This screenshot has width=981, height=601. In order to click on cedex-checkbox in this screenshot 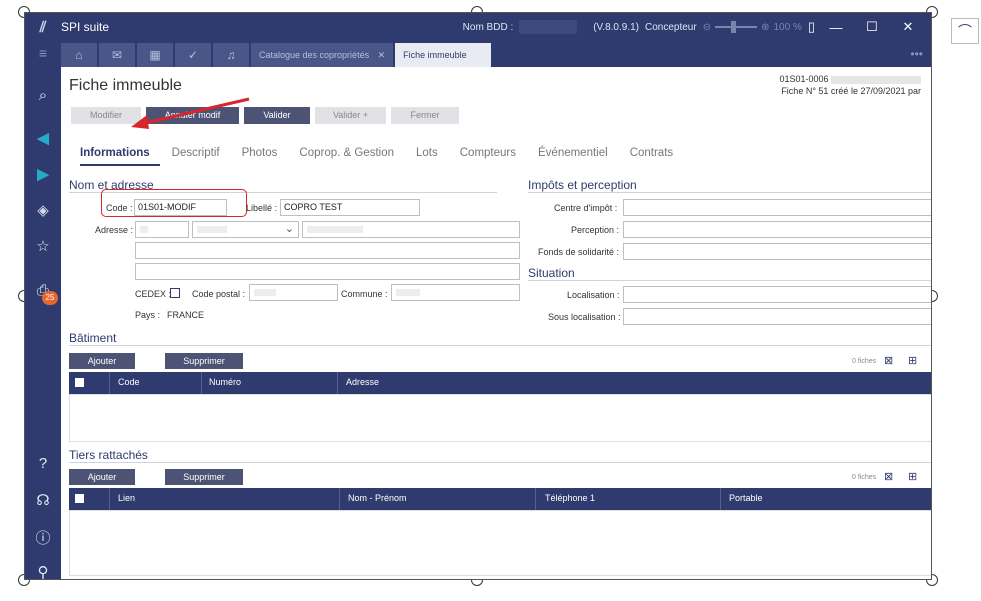, I will do `click(175, 293)`.